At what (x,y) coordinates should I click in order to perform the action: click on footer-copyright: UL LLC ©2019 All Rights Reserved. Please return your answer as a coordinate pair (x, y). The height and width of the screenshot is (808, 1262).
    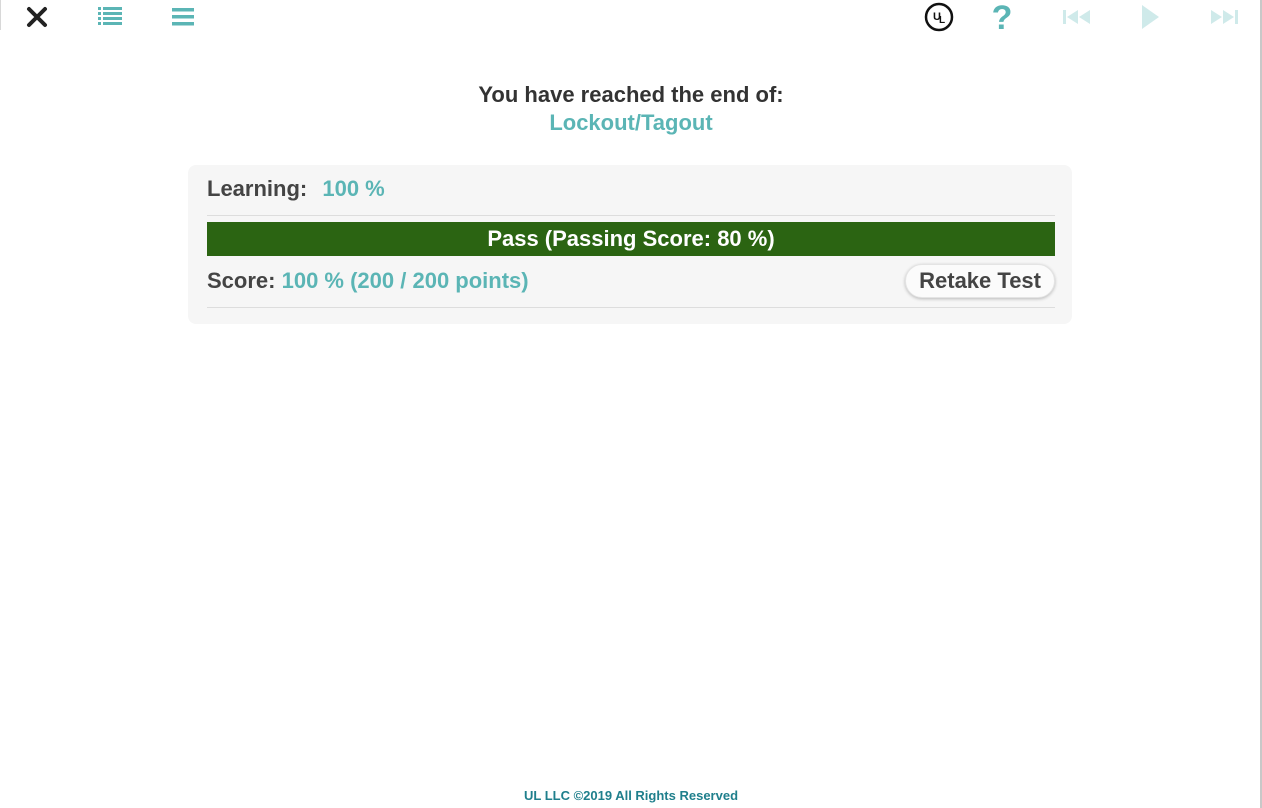
    Looking at the image, I should click on (631, 795).